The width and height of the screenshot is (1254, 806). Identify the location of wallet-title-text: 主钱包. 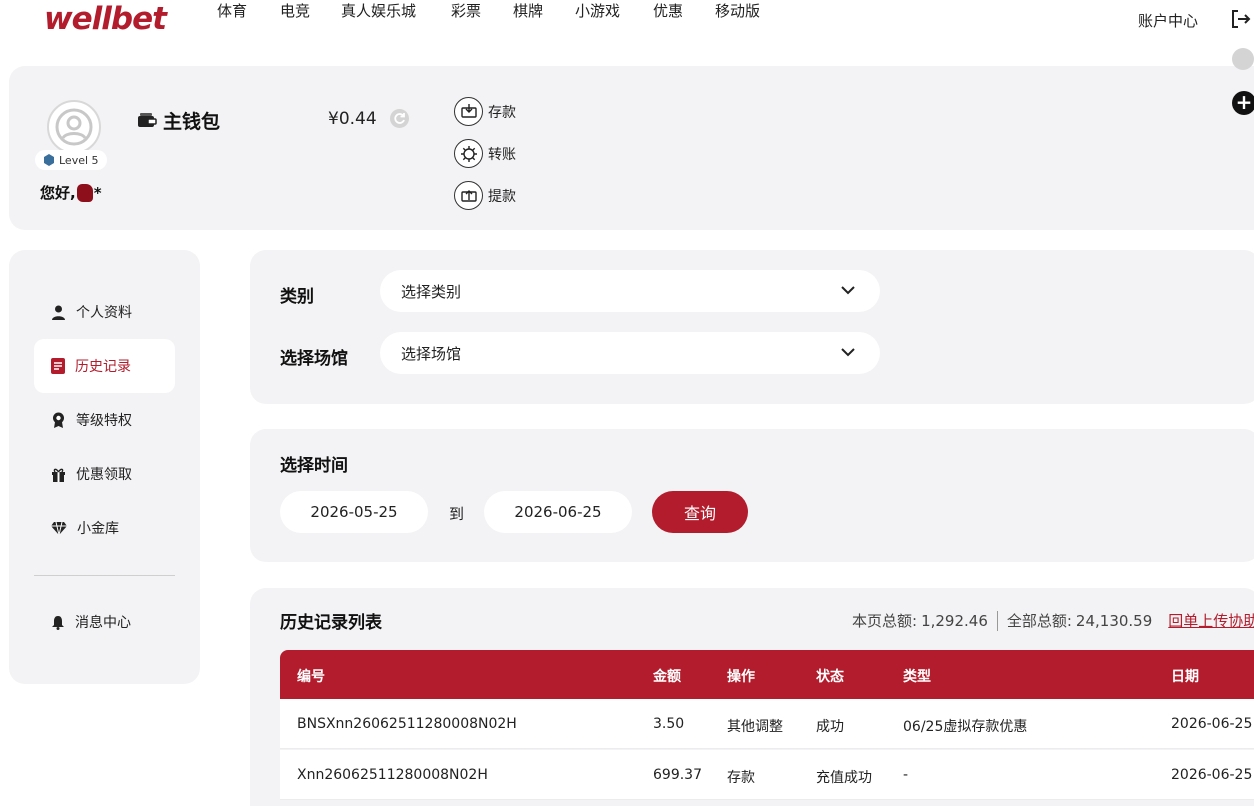
(192, 122).